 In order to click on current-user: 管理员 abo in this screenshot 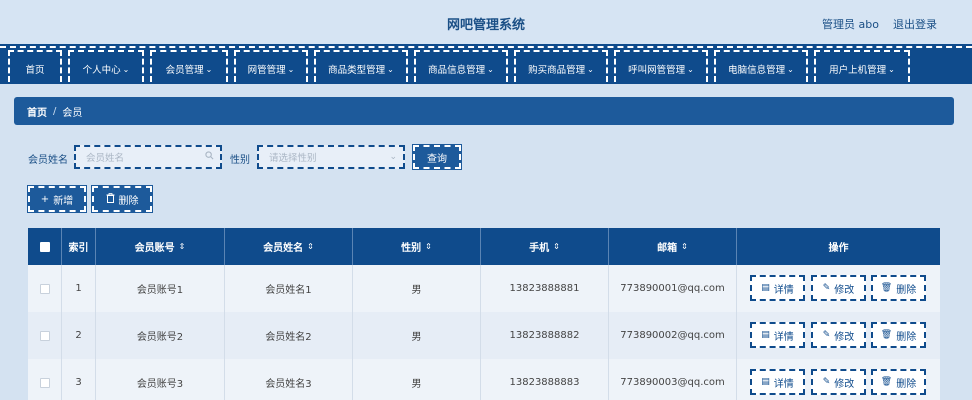, I will do `click(850, 24)`.